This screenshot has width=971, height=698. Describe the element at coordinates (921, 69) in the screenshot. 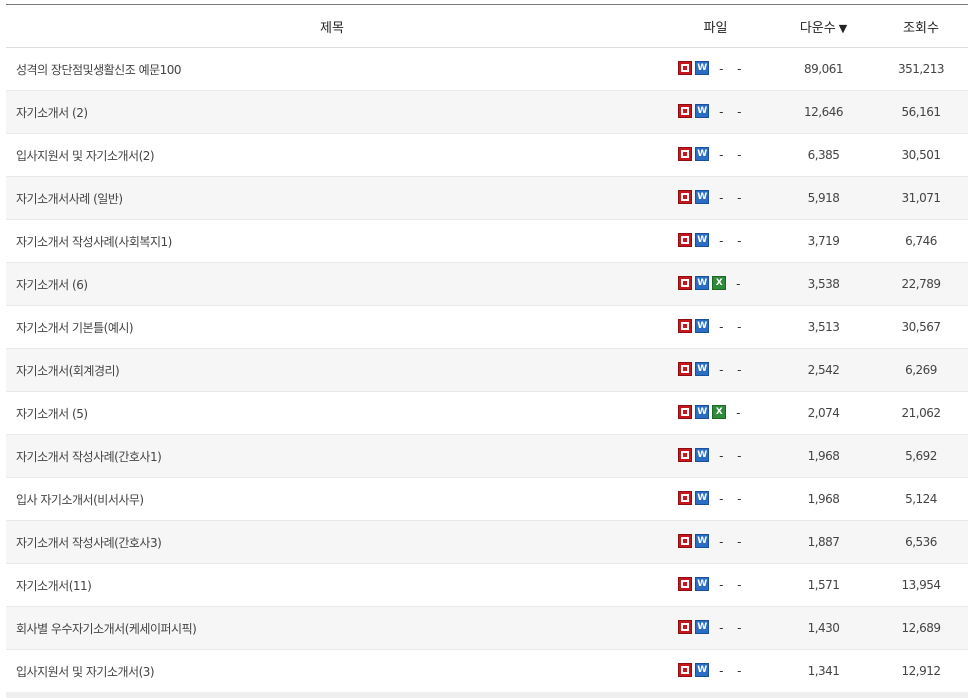

I see `view-count: 351,213` at that location.